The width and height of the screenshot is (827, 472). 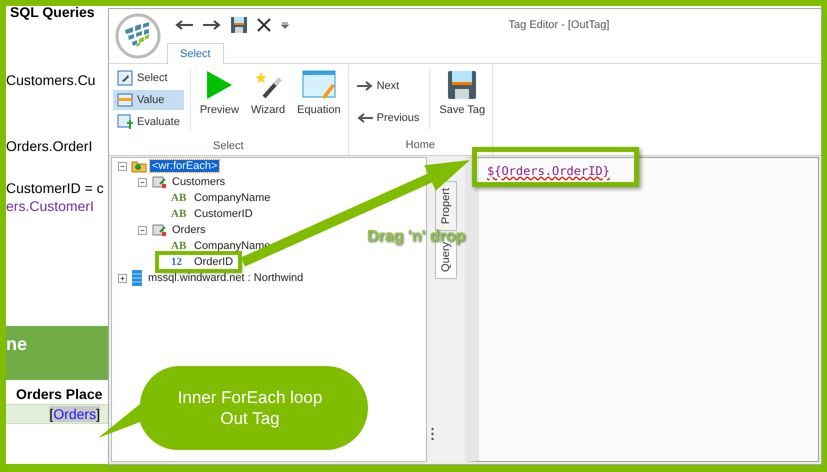 I want to click on database-icon, so click(x=137, y=278).